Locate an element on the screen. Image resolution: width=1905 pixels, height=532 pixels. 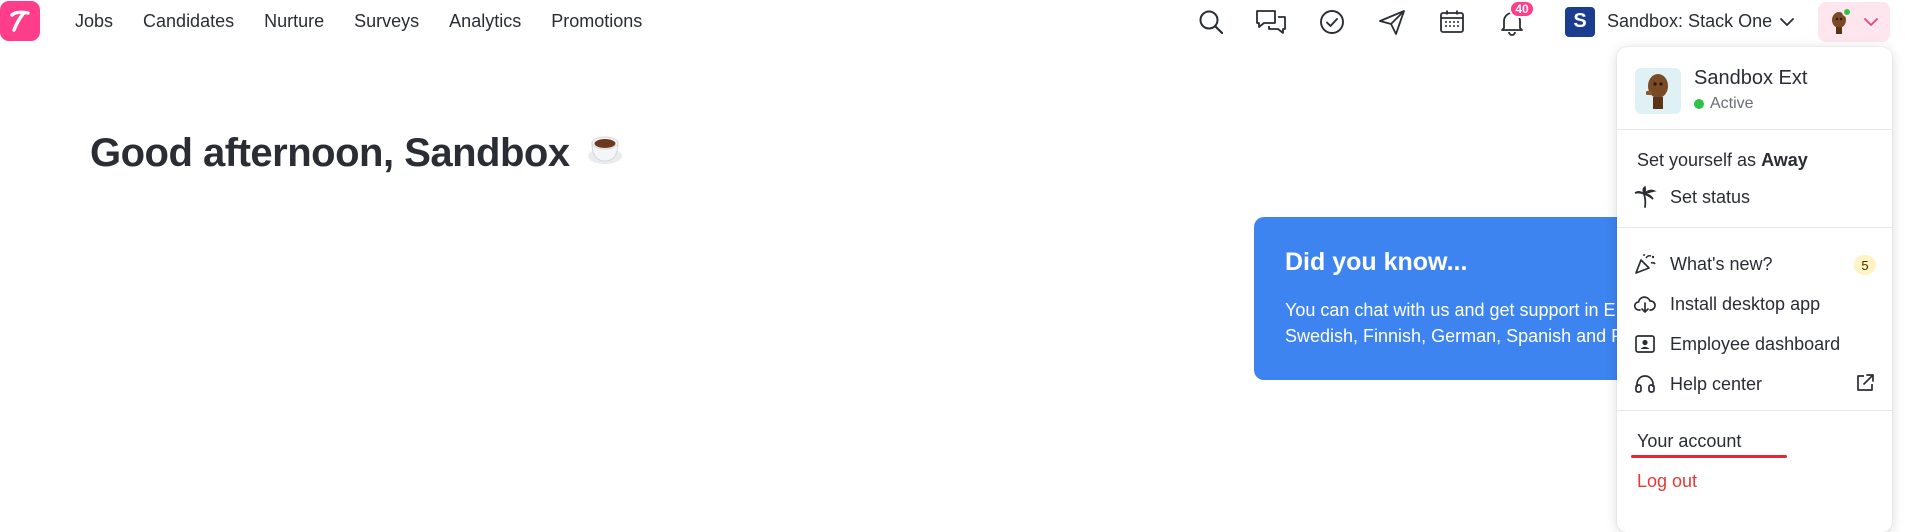
install-desktop-app-label: Install desktop app is located at coordinates (1745, 303).